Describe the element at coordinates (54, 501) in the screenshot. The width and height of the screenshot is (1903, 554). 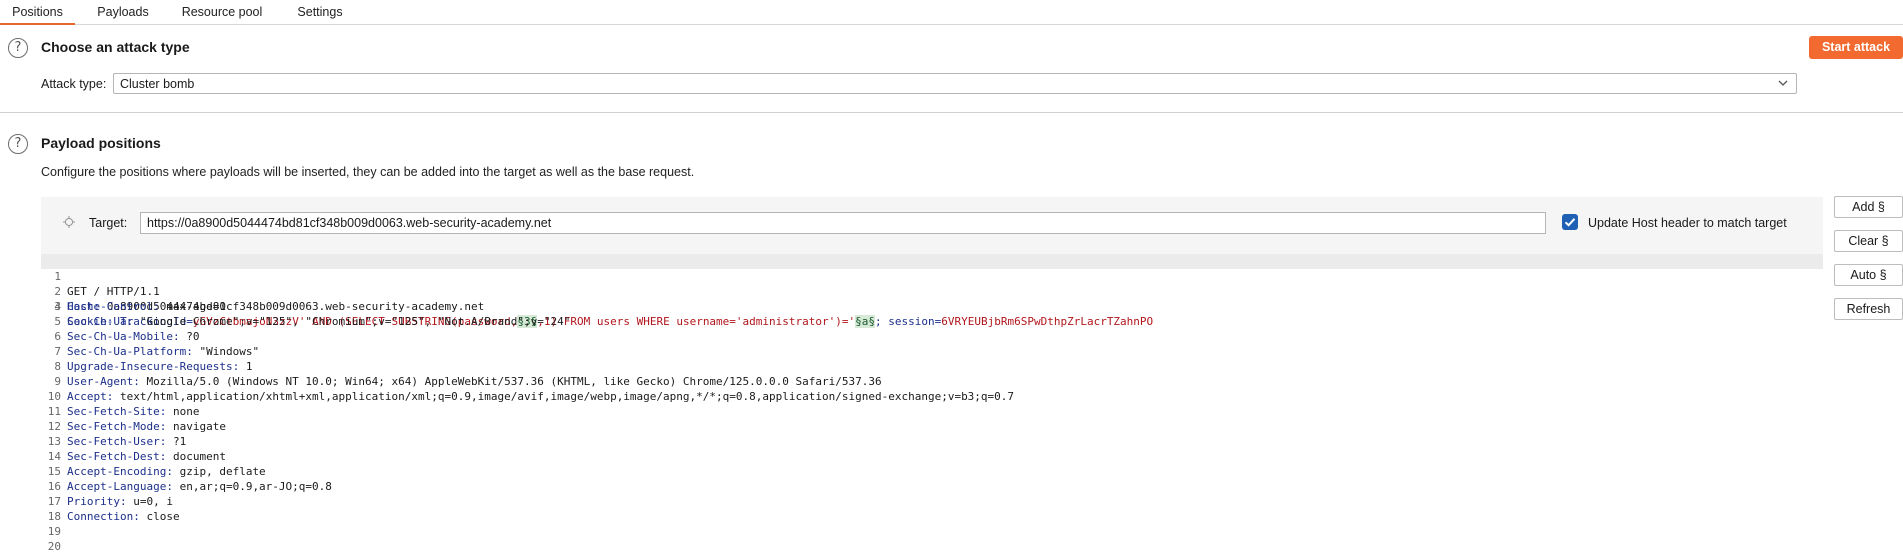
I see `line-number: 17` at that location.